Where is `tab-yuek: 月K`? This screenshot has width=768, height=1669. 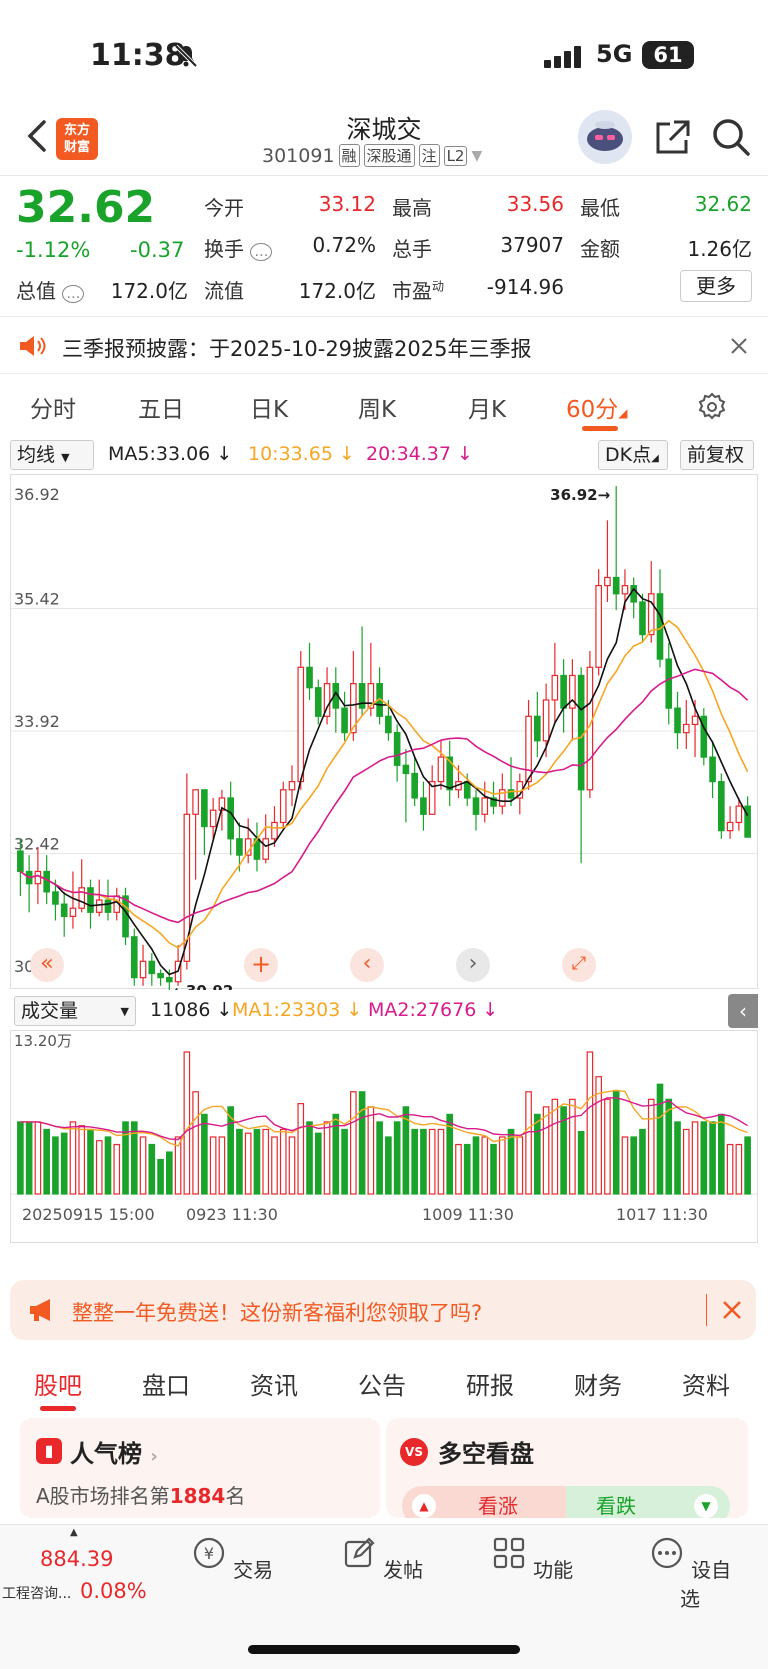 tab-yuek: 月K is located at coordinates (487, 407).